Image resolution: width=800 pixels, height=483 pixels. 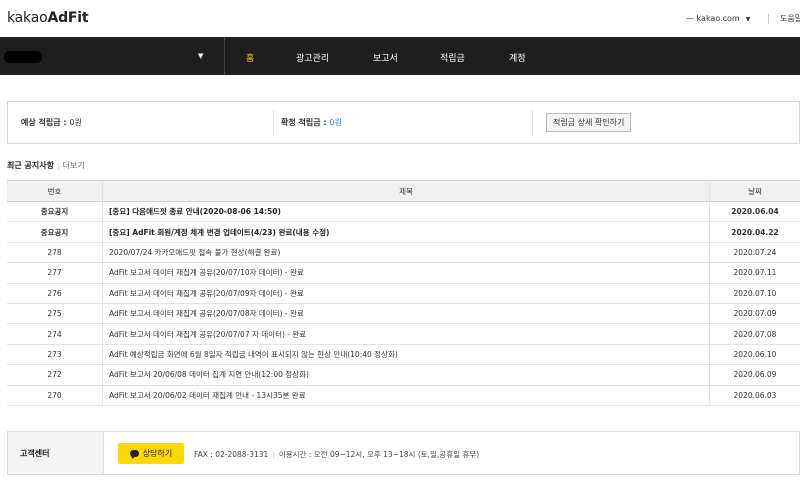 What do you see at coordinates (55, 334) in the screenshot?
I see `notice-number: 274` at bounding box center [55, 334].